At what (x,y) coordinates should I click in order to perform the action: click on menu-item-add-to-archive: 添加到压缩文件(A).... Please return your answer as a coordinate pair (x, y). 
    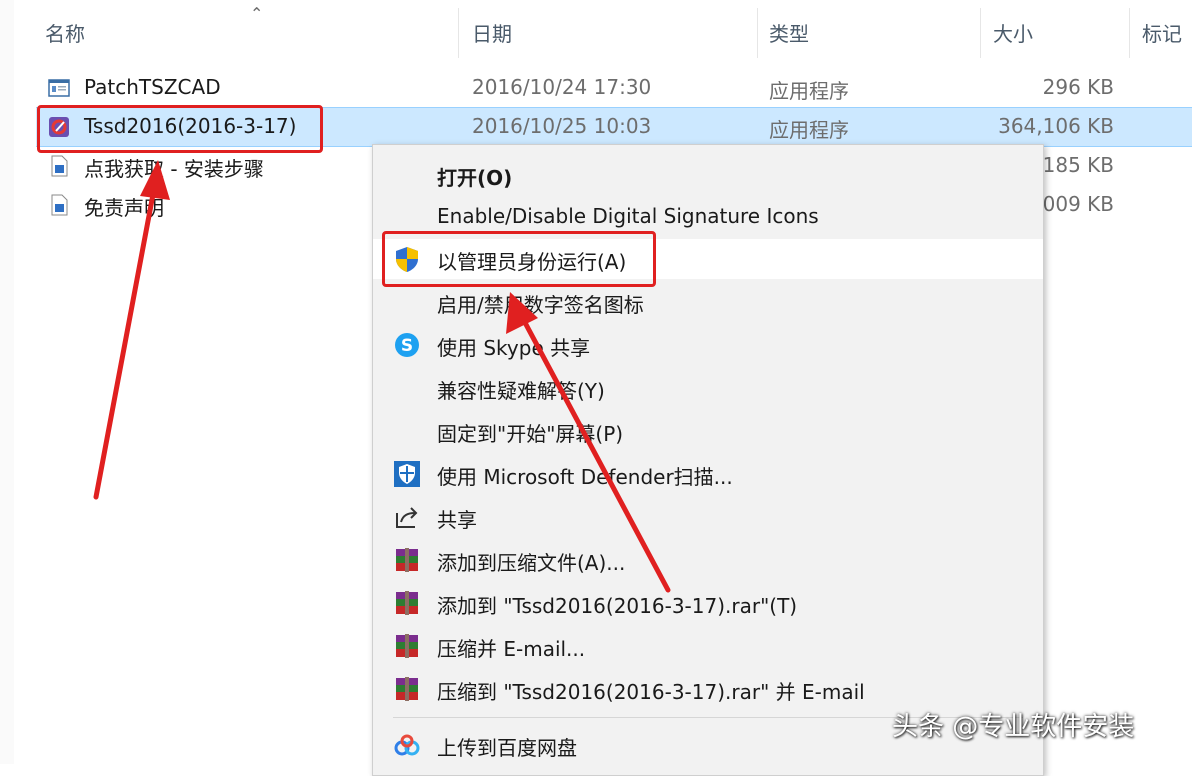
    Looking at the image, I should click on (708, 560).